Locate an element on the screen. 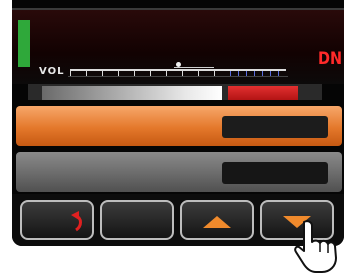  pointing-hand-icon is located at coordinates (315, 246).